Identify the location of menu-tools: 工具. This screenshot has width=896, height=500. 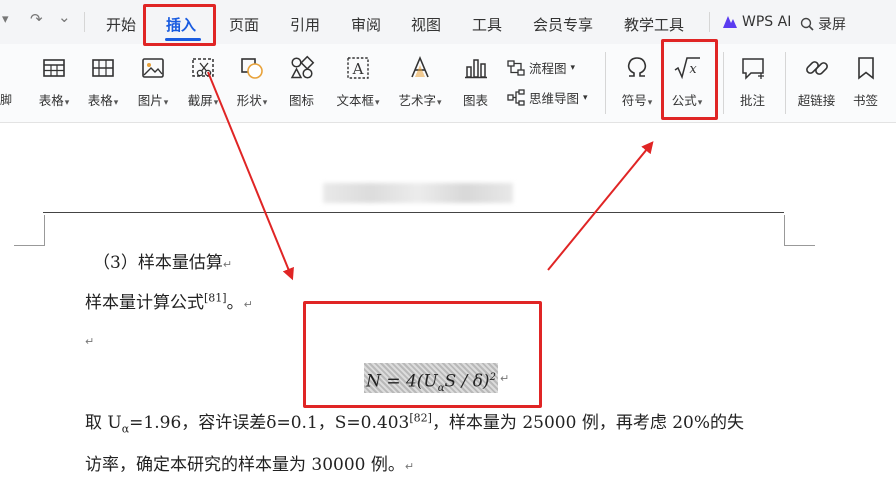
(487, 24).